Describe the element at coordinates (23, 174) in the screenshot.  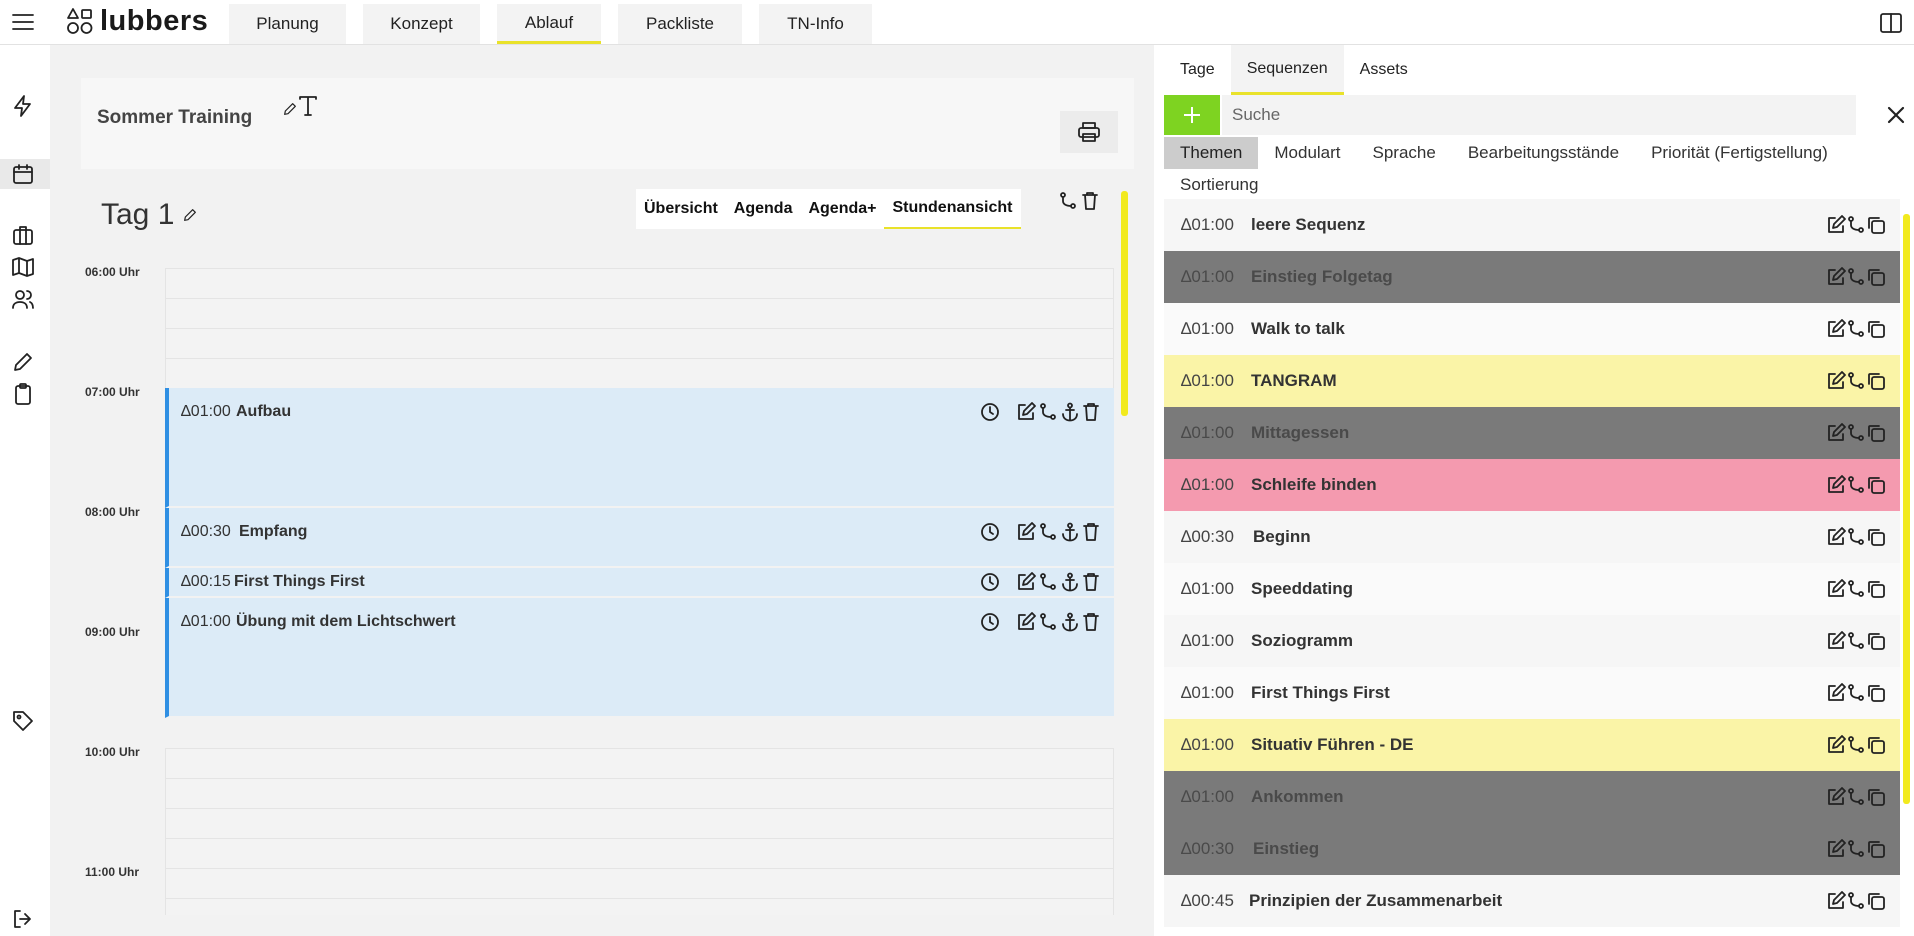
I see `calendar-icon` at that location.